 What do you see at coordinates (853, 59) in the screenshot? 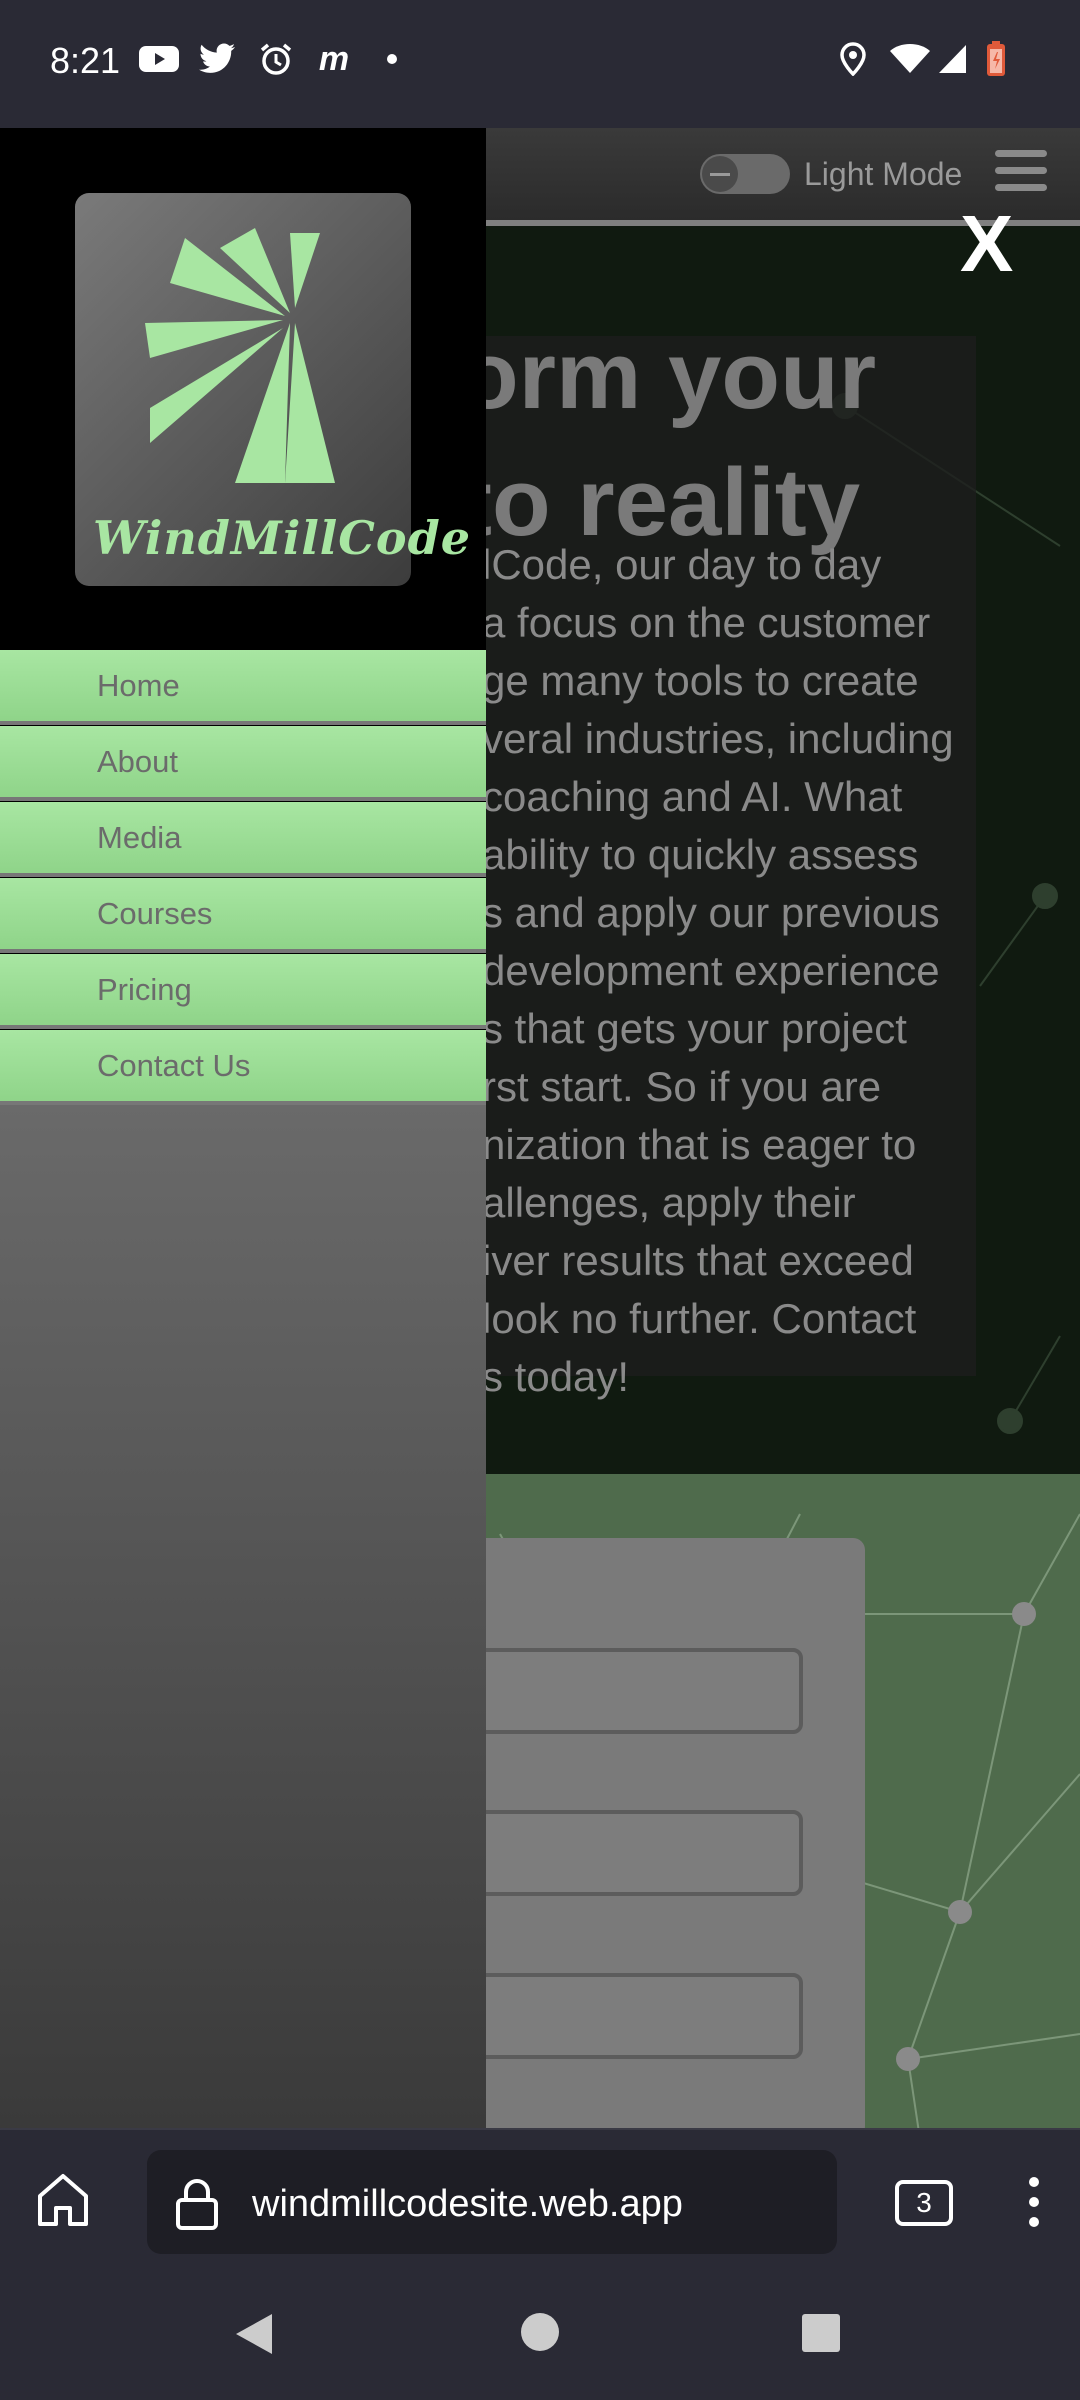
I see `location-icon` at bounding box center [853, 59].